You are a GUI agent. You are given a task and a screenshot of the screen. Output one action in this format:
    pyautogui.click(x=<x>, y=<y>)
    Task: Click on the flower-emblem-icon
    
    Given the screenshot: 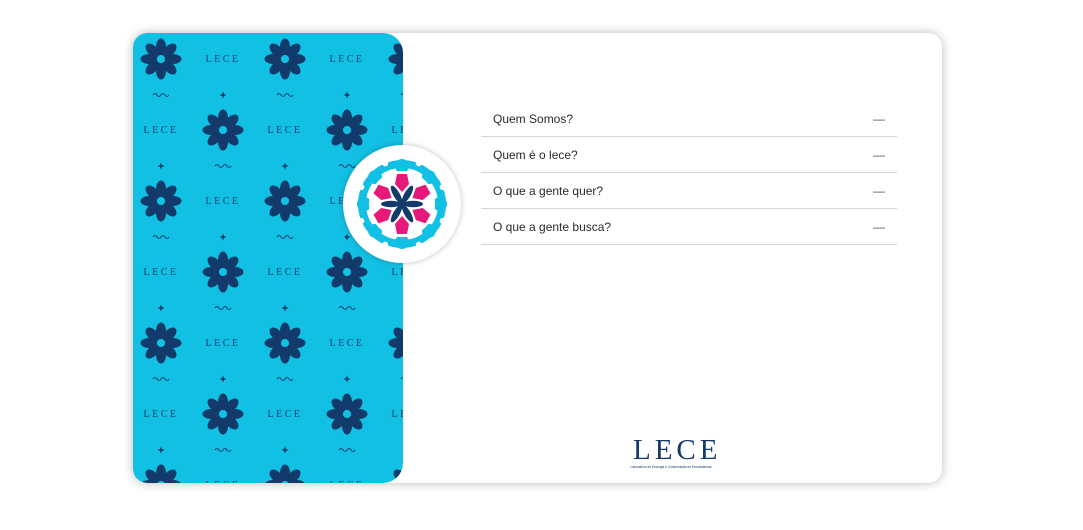 What is the action you would take?
    pyautogui.click(x=402, y=204)
    